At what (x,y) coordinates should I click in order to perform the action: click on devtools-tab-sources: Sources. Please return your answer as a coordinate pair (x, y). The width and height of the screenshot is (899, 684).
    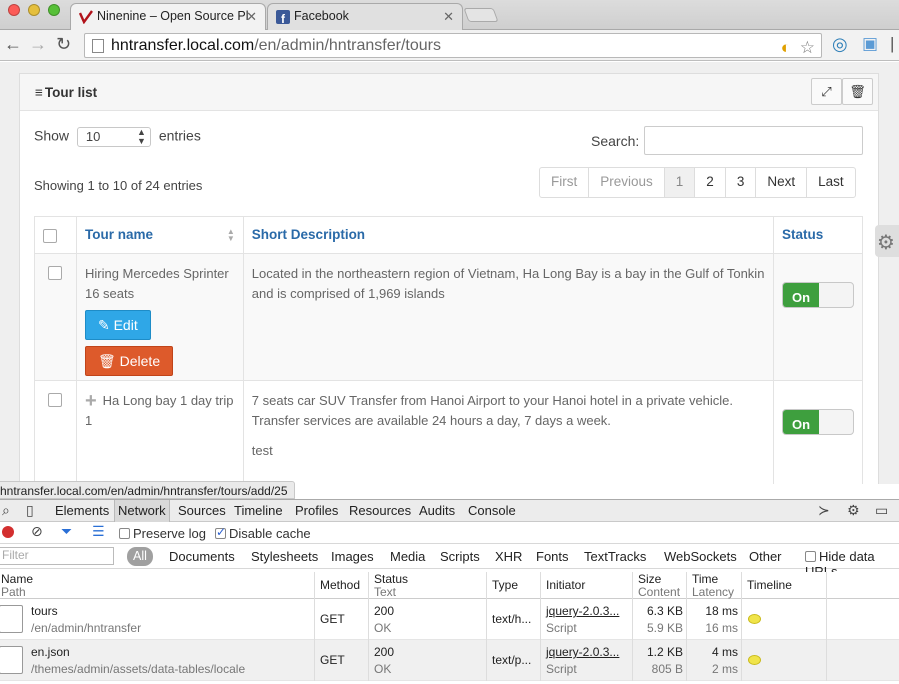
    Looking at the image, I should click on (202, 510).